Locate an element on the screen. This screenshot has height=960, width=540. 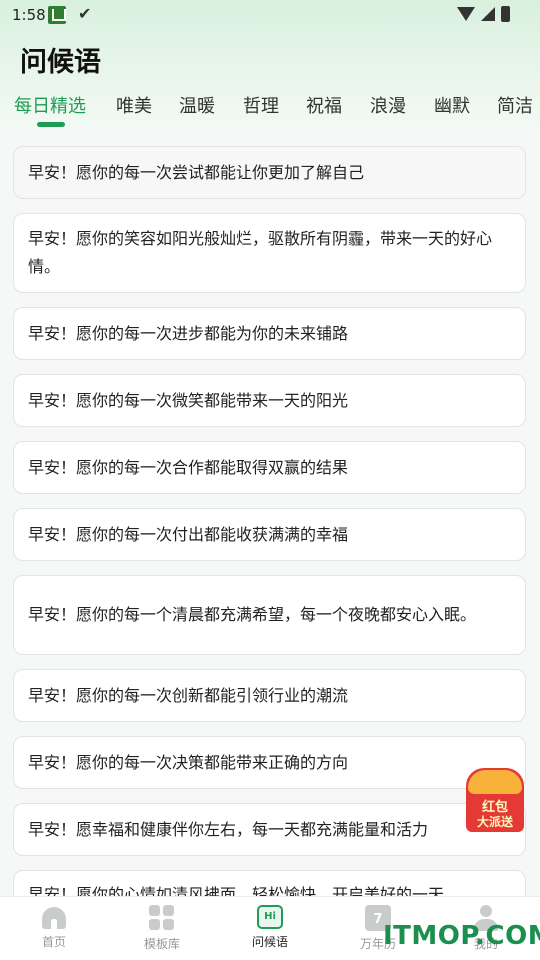
greeting-text: 早安！愿幸福和健康伴你左右，每一天都充满能量和活力 is located at coordinates (228, 829).